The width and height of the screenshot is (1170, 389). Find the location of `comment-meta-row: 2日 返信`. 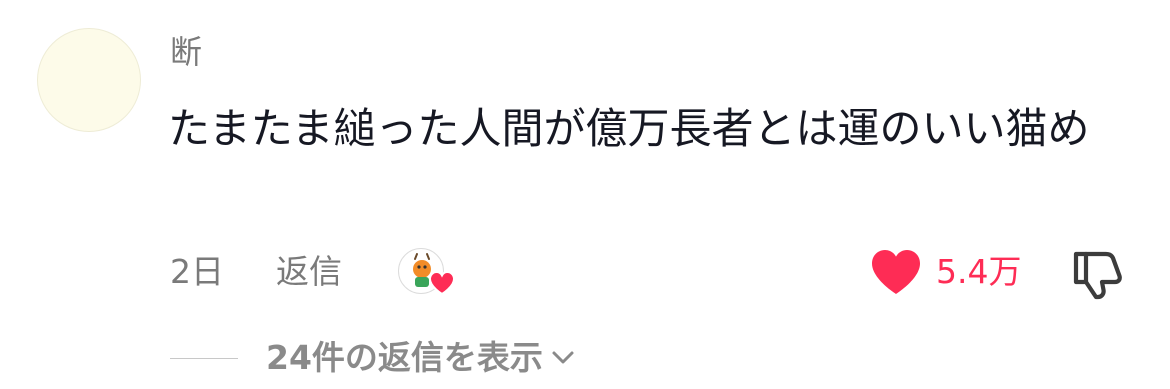

comment-meta-row: 2日 返信 is located at coordinates (256, 272).